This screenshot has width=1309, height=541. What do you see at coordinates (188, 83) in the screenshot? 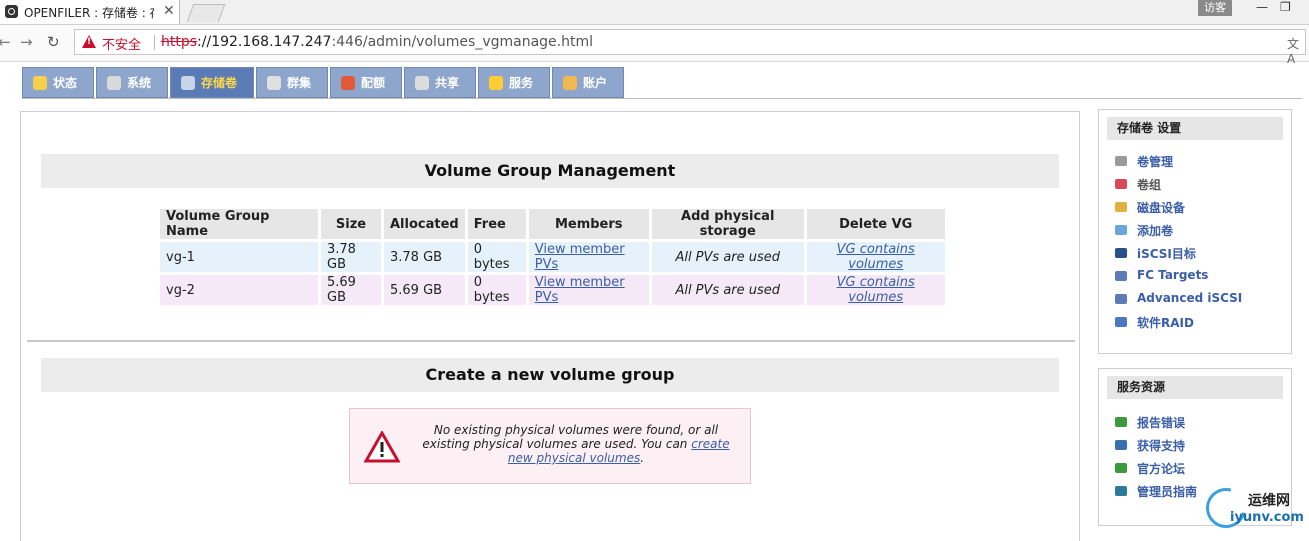
I see `volumes-icon` at bounding box center [188, 83].